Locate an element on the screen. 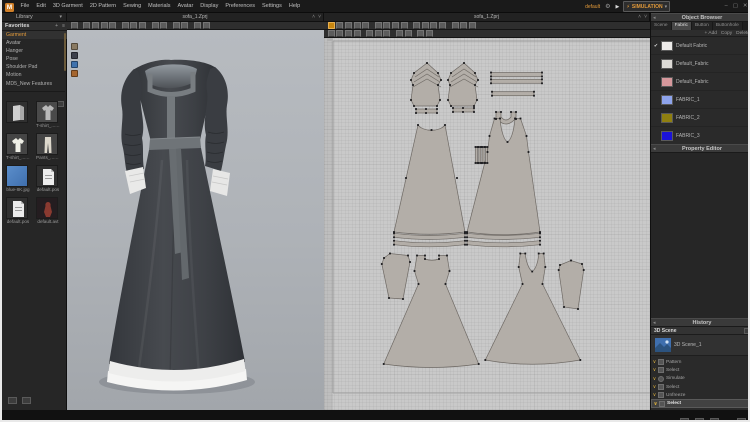 The image size is (750, 422). add-fabric-button: + Add is located at coordinates (711, 33).